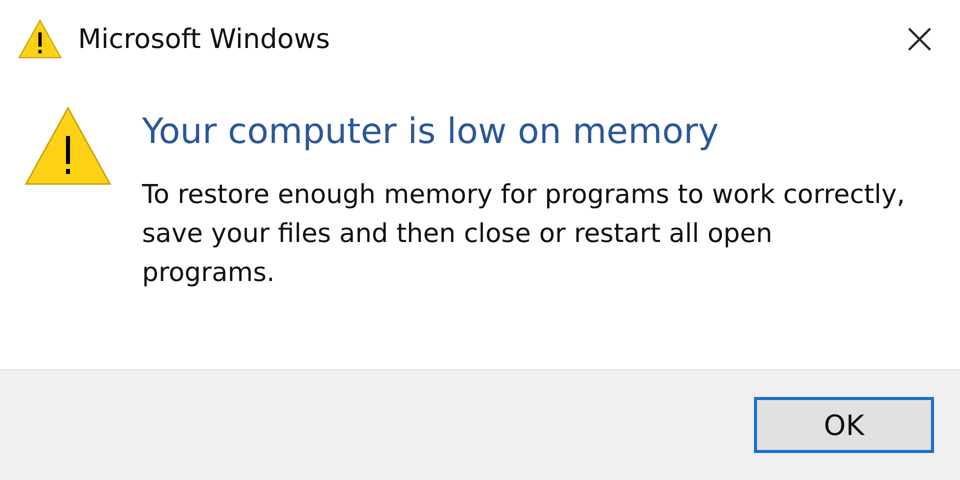 This screenshot has height=480, width=960. Describe the element at coordinates (844, 425) in the screenshot. I see `ok-button: OK` at that location.